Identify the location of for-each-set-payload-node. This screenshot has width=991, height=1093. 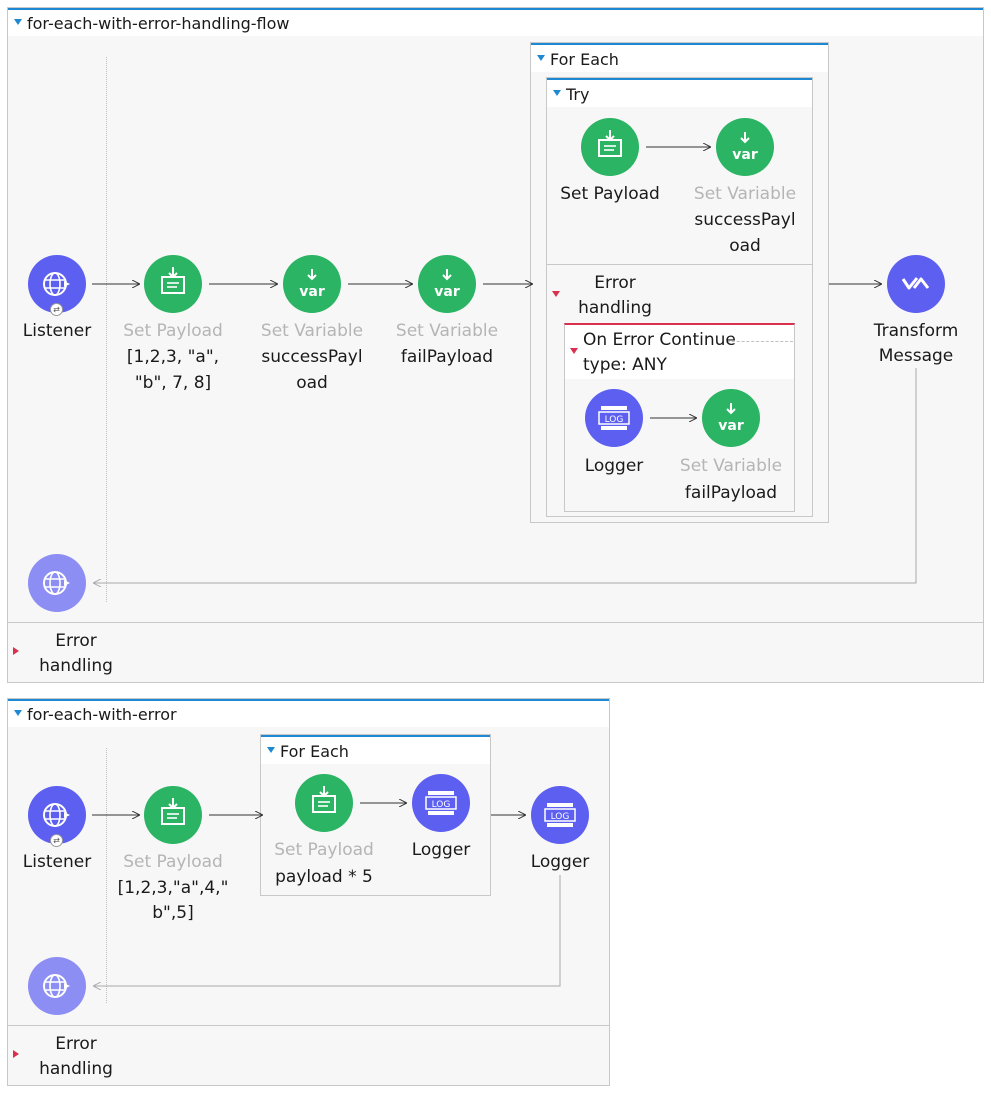
(324, 803).